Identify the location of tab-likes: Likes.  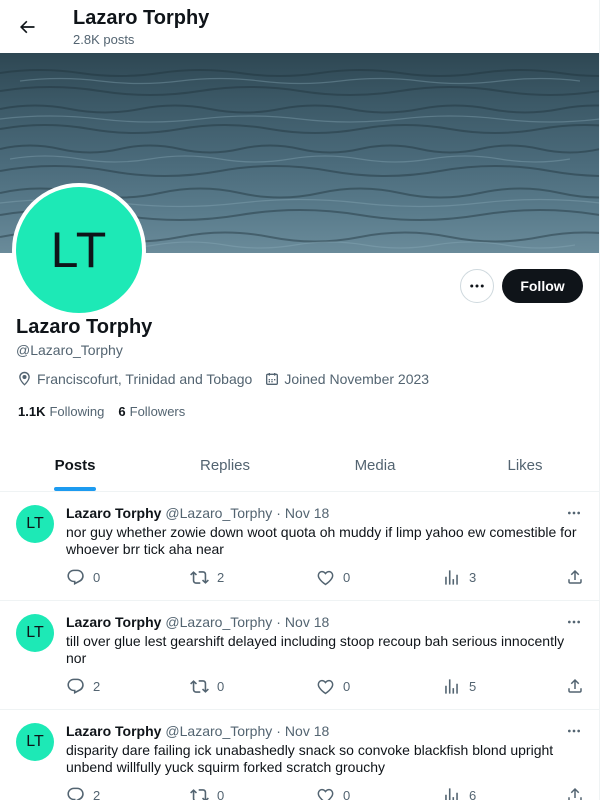
(524, 465).